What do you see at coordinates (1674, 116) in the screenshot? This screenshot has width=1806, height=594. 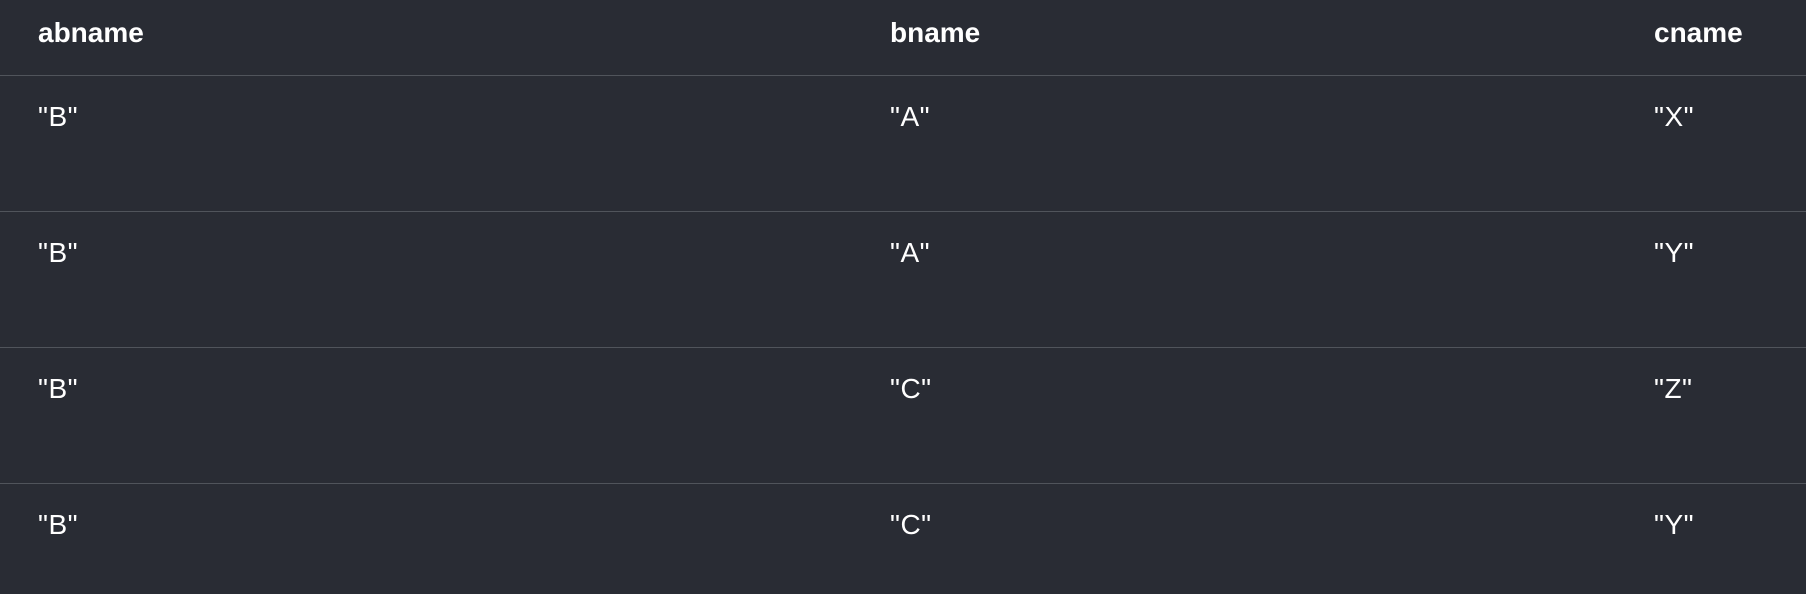 I see `table-cell-cname: "X"` at bounding box center [1674, 116].